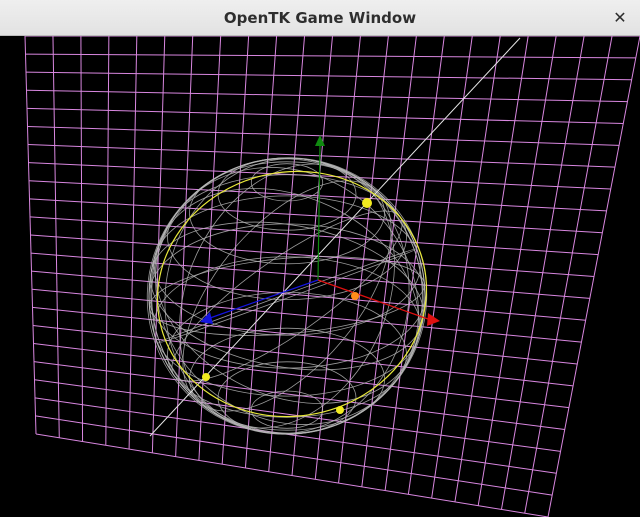 The width and height of the screenshot is (640, 517). I want to click on y-axis-line, so click(319, 212).